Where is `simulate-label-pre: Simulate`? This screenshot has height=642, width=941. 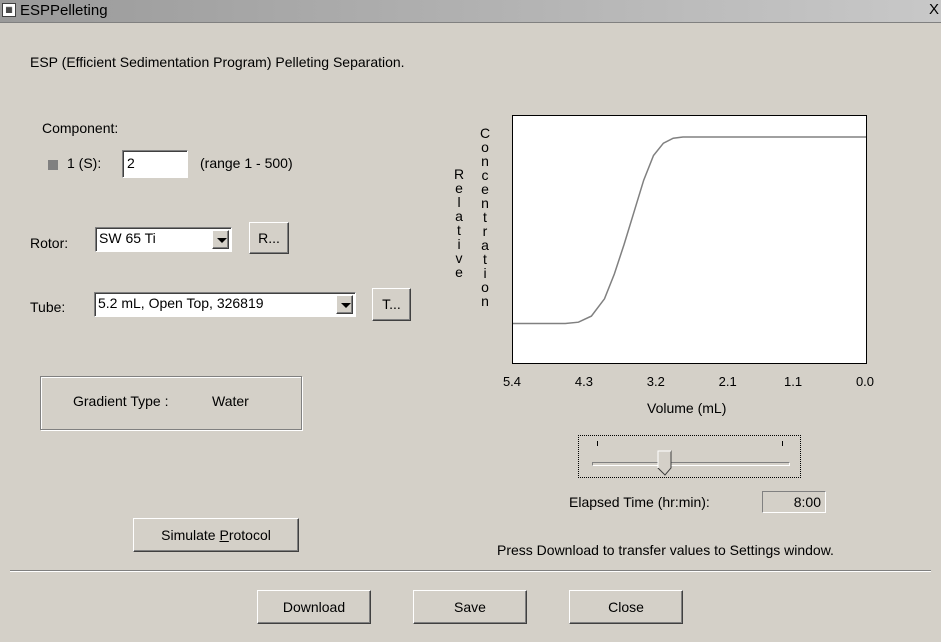
simulate-label-pre: Simulate is located at coordinates (190, 535).